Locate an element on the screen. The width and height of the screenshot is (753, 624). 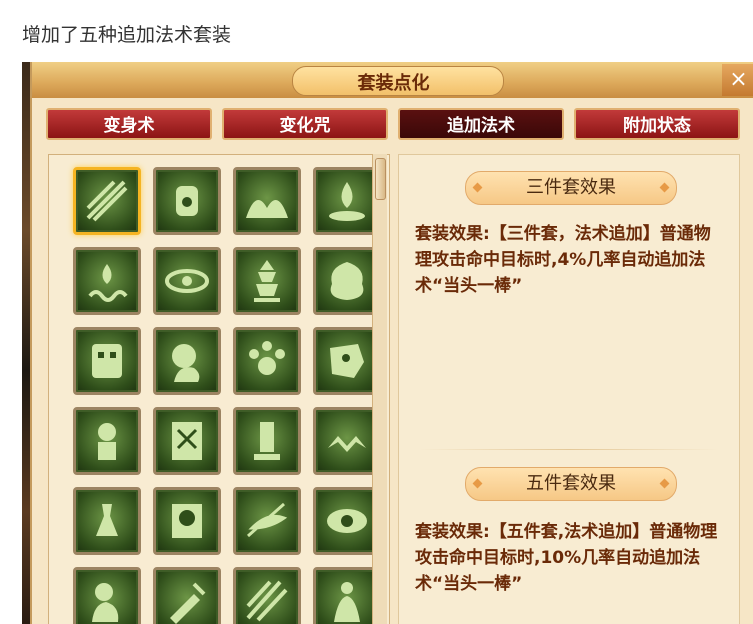
pillar-icon is located at coordinates (267, 441).